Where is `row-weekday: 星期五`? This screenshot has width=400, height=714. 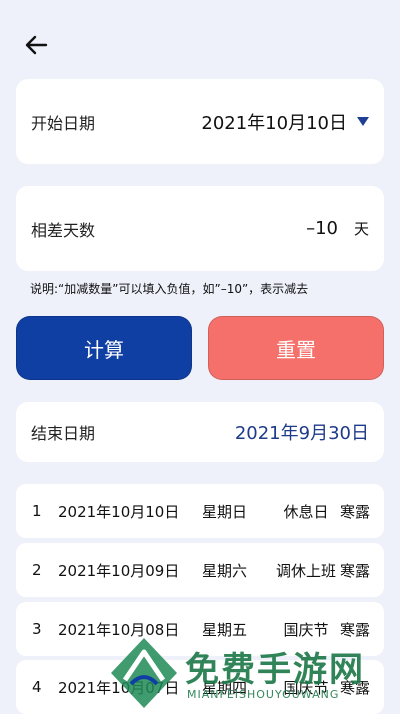
row-weekday: 星期五 is located at coordinates (225, 629).